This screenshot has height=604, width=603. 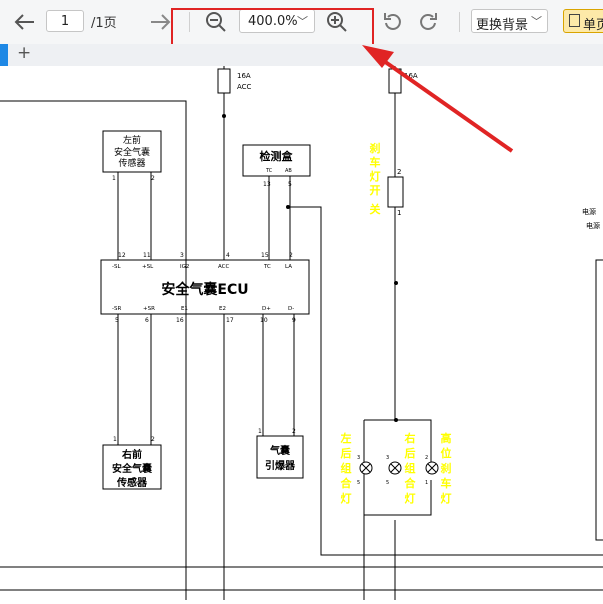 I want to click on front-right-sensor-line1: 右前, so click(x=131, y=454).